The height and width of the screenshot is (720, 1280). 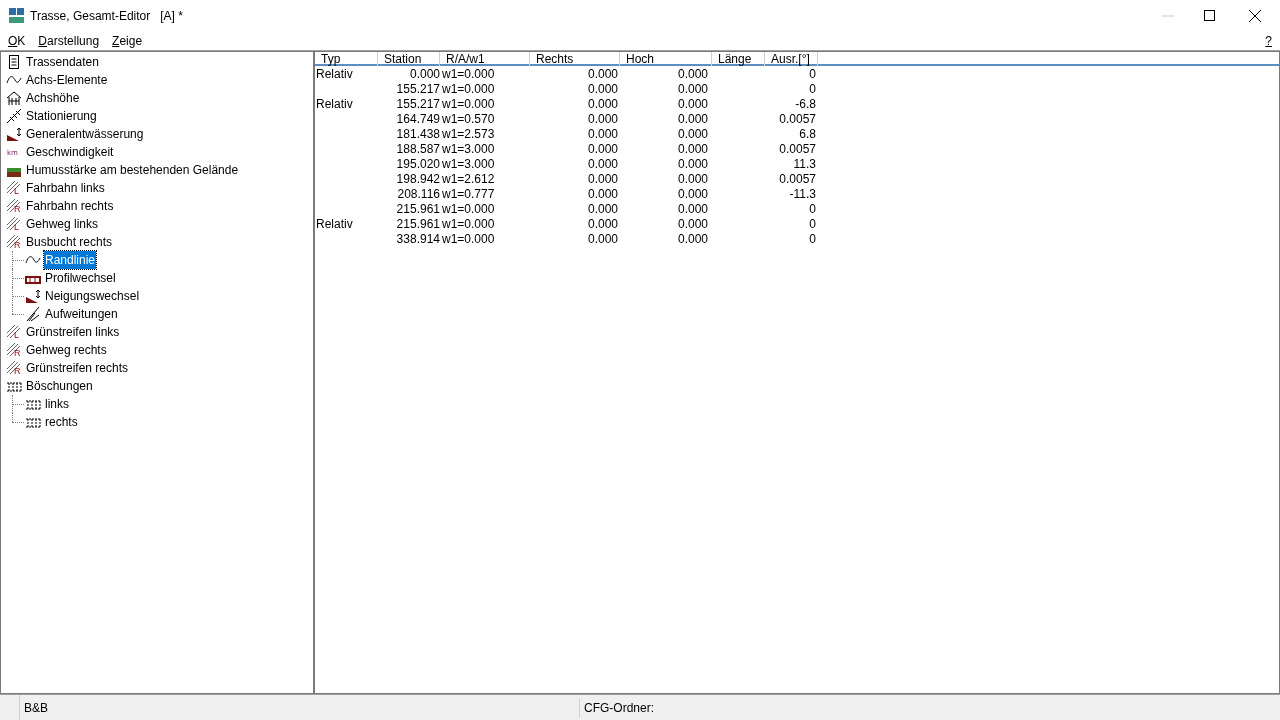 What do you see at coordinates (409, 59) in the screenshot?
I see `column-header: Station` at bounding box center [409, 59].